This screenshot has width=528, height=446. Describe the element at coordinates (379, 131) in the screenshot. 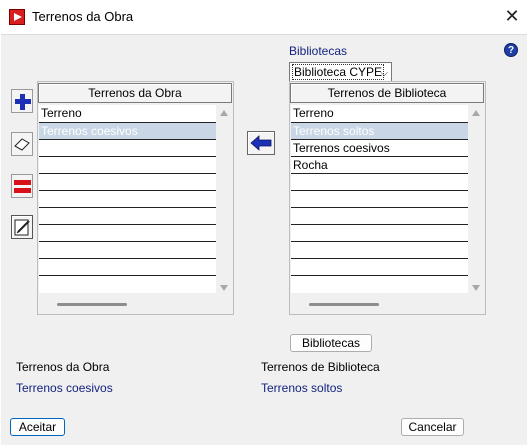

I see `table-row: Terrenos soltos` at that location.